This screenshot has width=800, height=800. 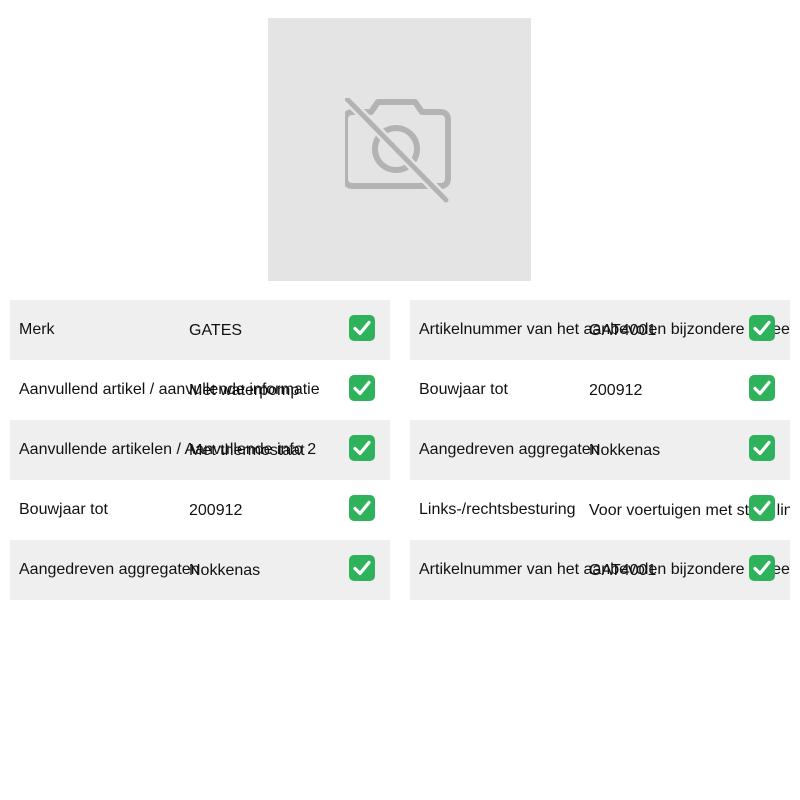 I want to click on spec-row: Merk GATES, so click(x=200, y=330).